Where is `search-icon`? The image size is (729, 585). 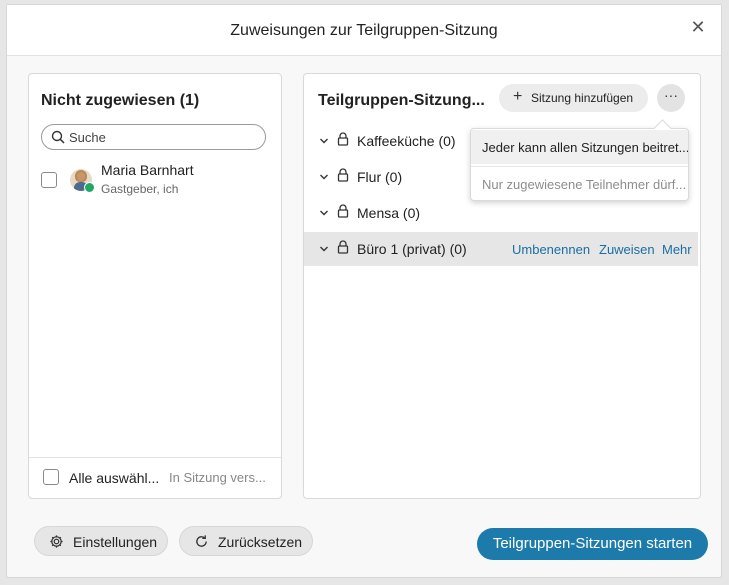 search-icon is located at coordinates (58, 139).